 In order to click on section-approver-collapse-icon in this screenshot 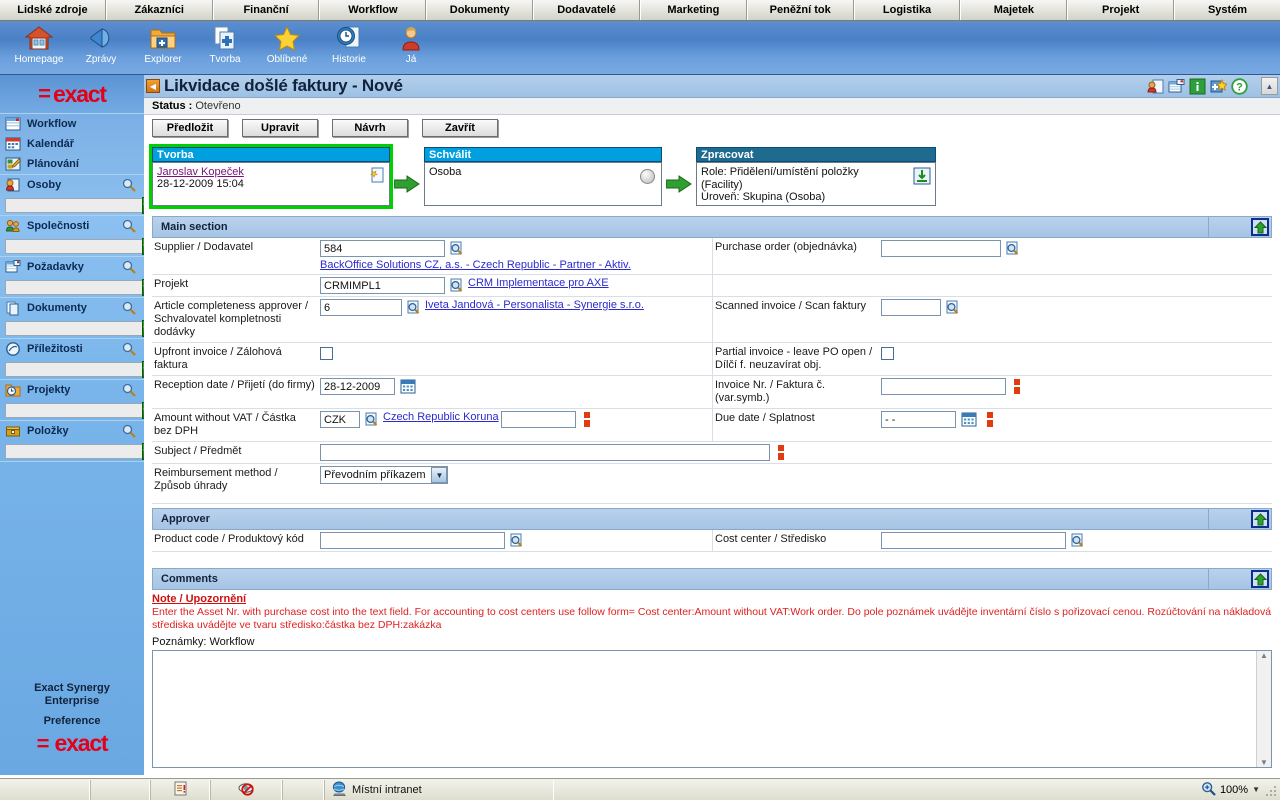, I will do `click(1260, 519)`.